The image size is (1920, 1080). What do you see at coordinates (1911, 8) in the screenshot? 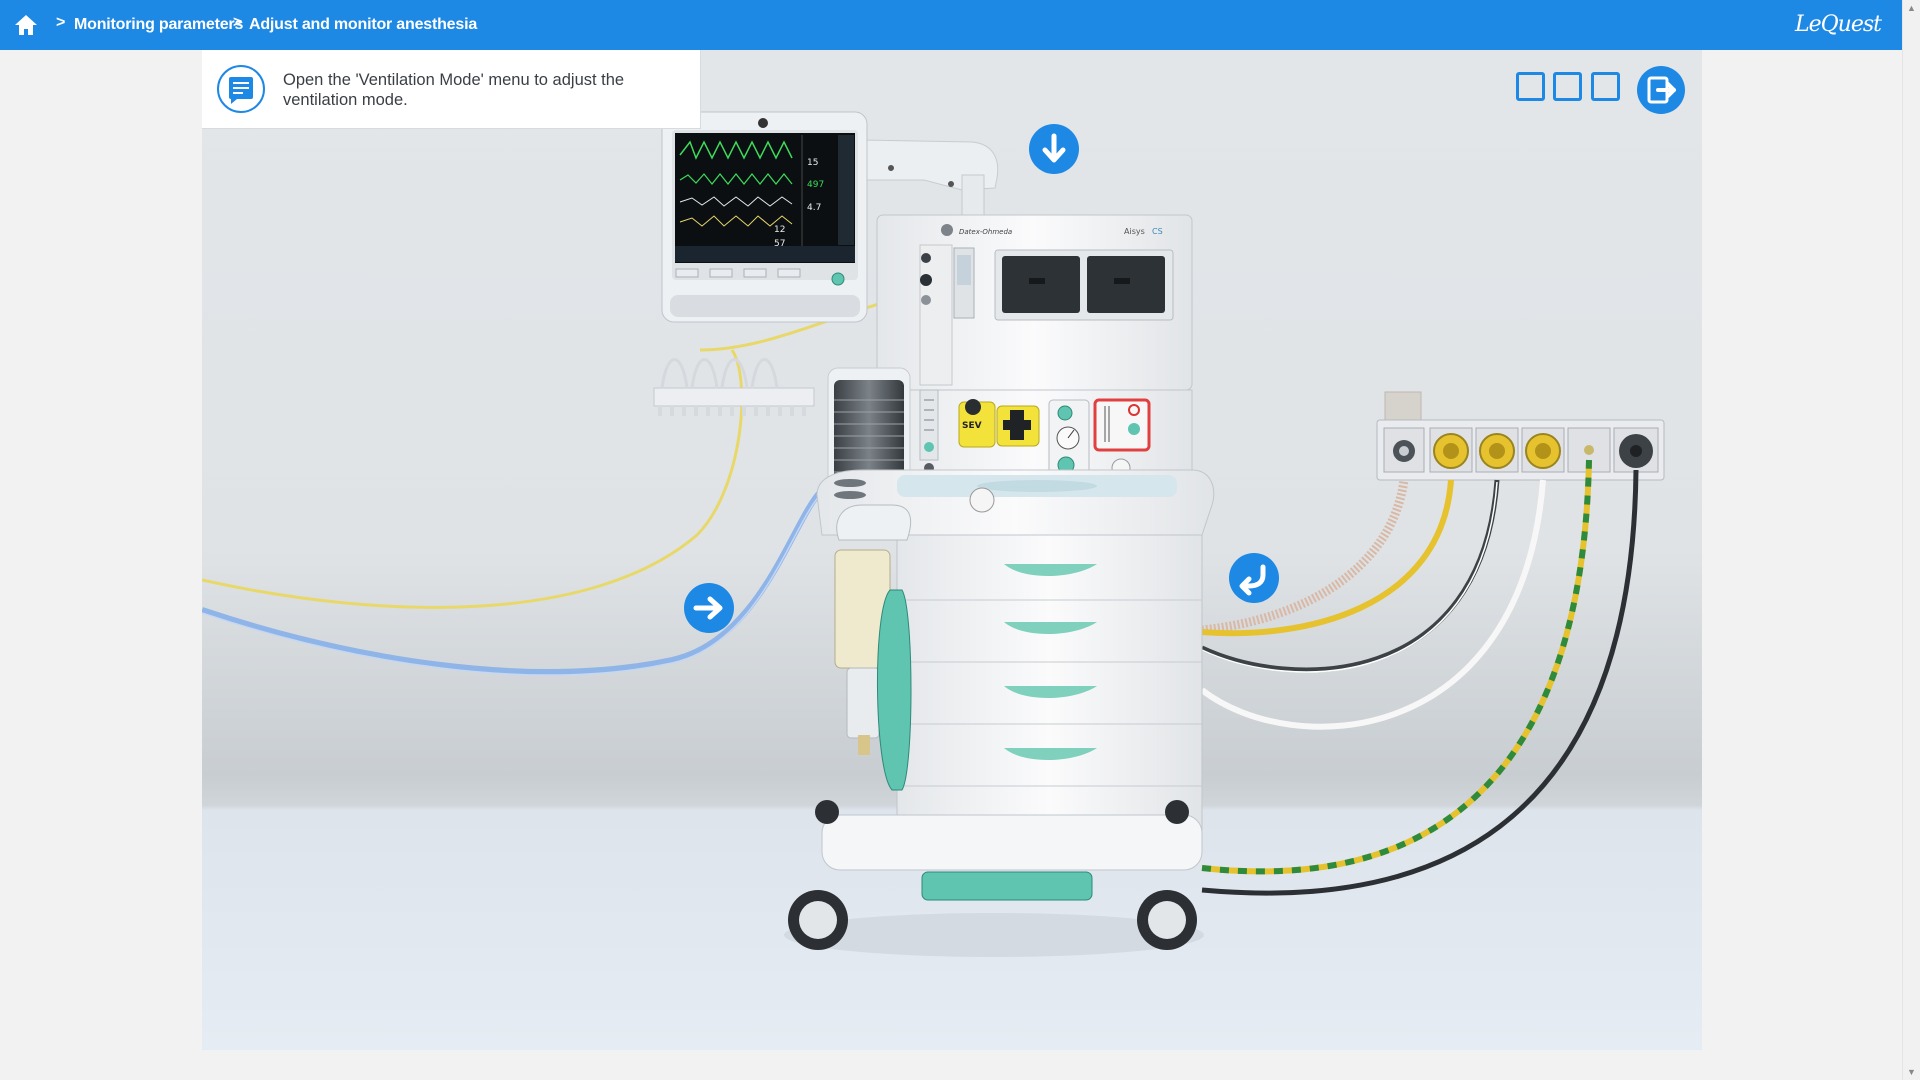
I see `scroll-up-icon: ▲` at bounding box center [1911, 8].